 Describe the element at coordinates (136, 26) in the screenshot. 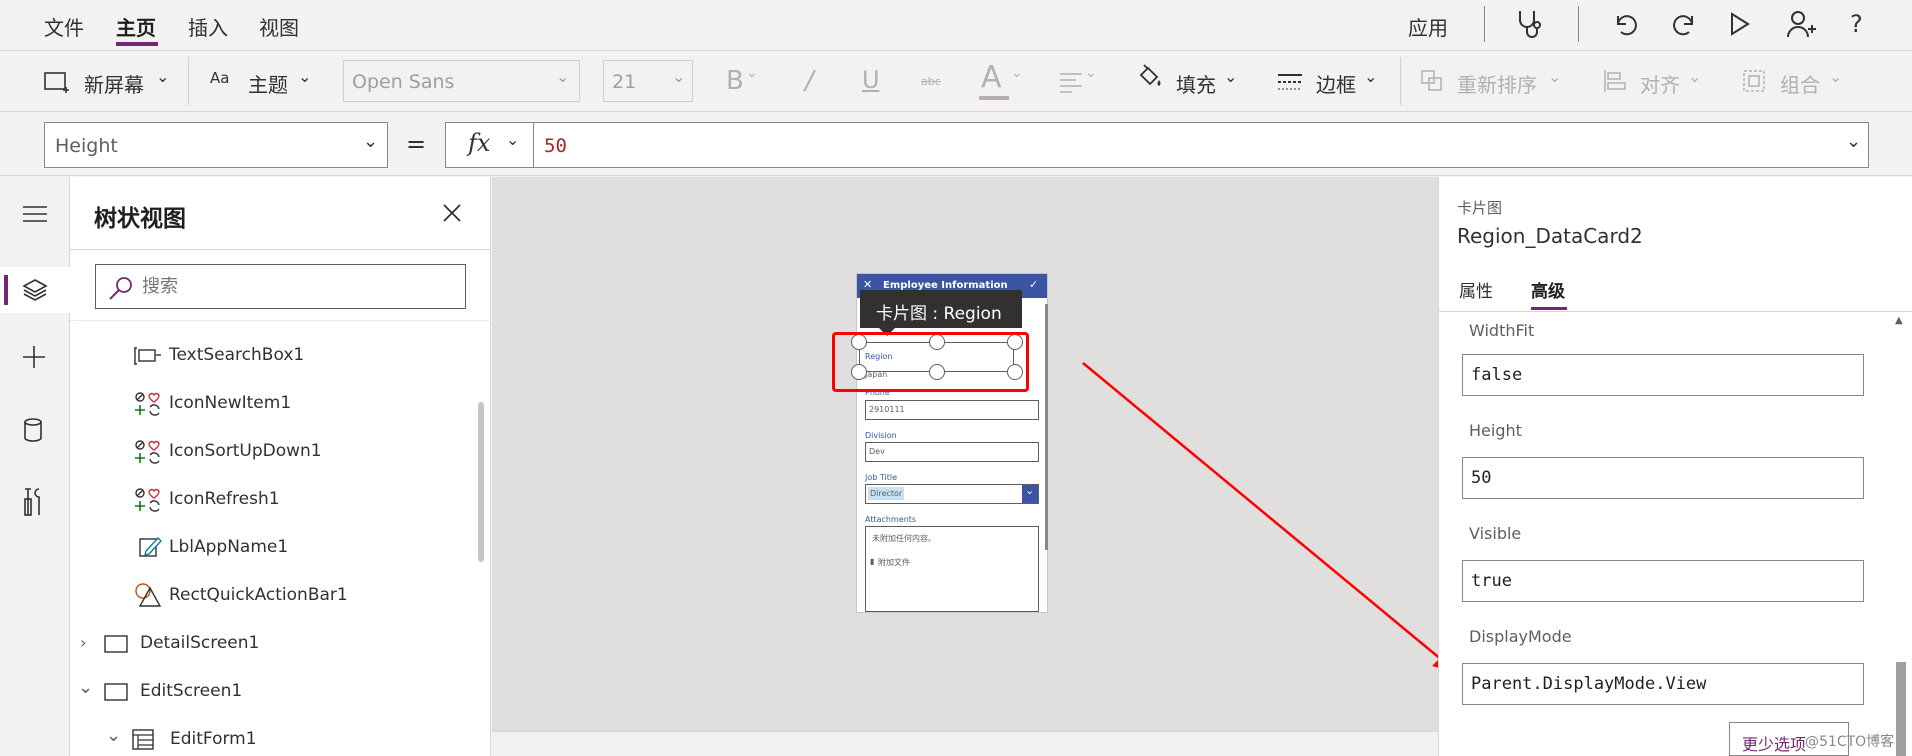

I see `menu-home: 主页` at that location.